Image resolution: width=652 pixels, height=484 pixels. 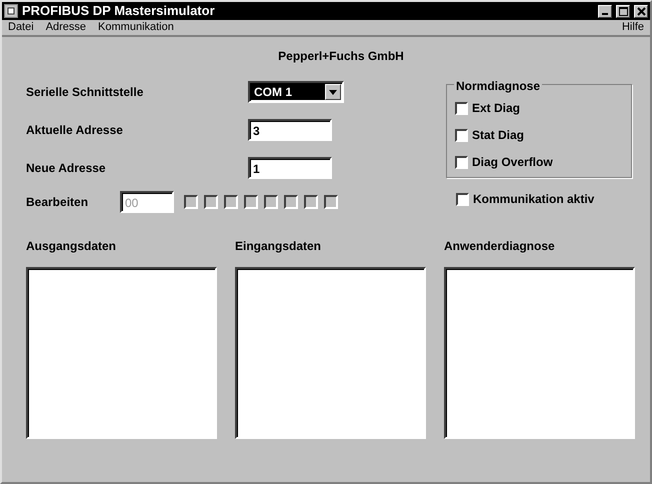 I want to click on checkbox-label: Stat Diag, so click(x=498, y=135).